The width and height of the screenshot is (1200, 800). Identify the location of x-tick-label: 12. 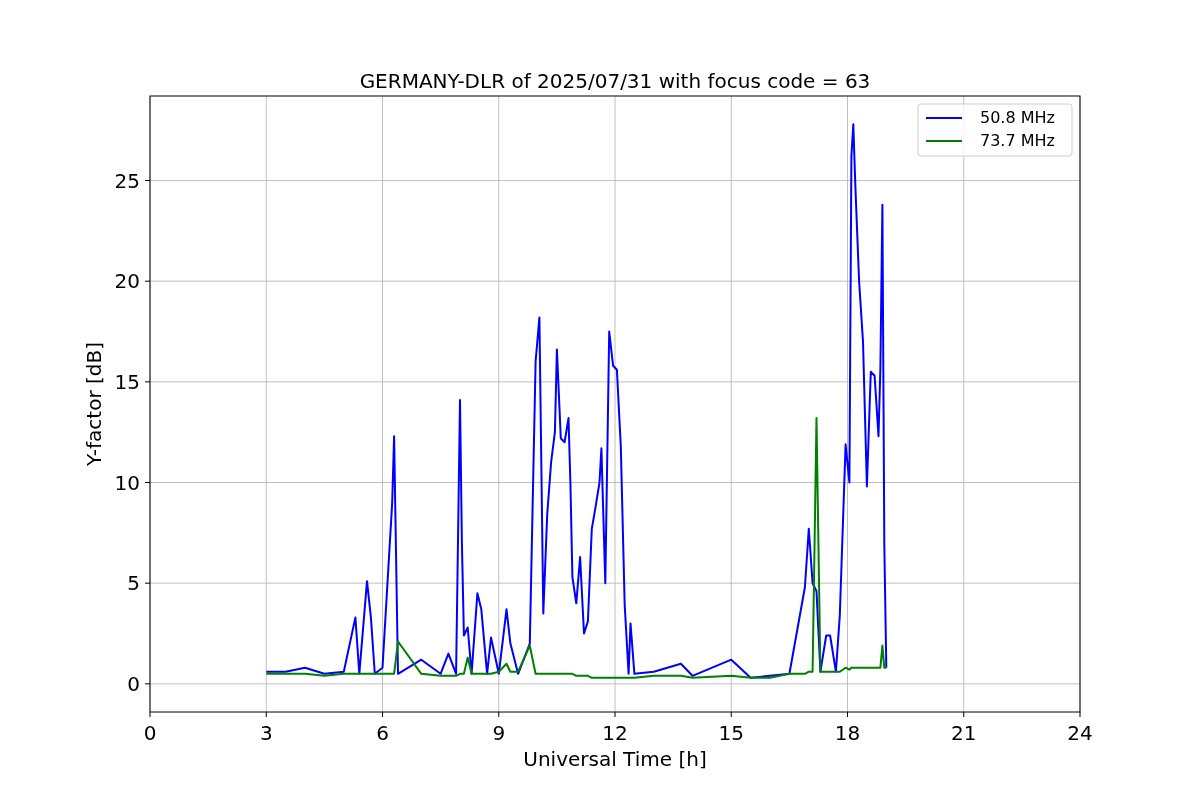
(615, 733).